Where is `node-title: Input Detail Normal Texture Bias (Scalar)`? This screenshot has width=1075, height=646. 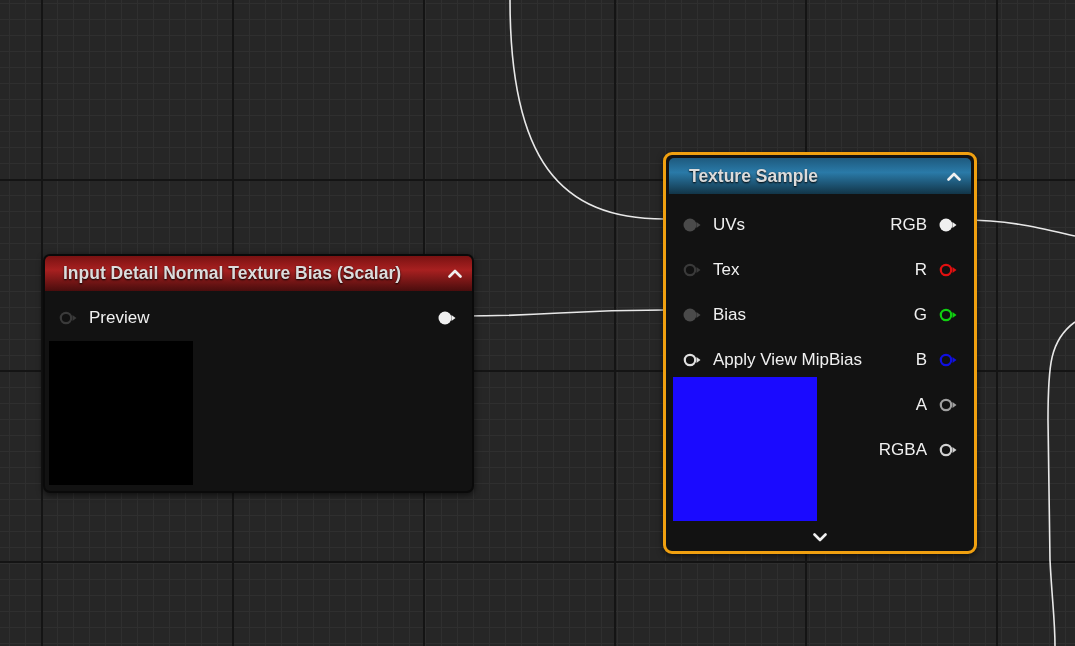
node-title: Input Detail Normal Texture Bias (Scalar) is located at coordinates (232, 273).